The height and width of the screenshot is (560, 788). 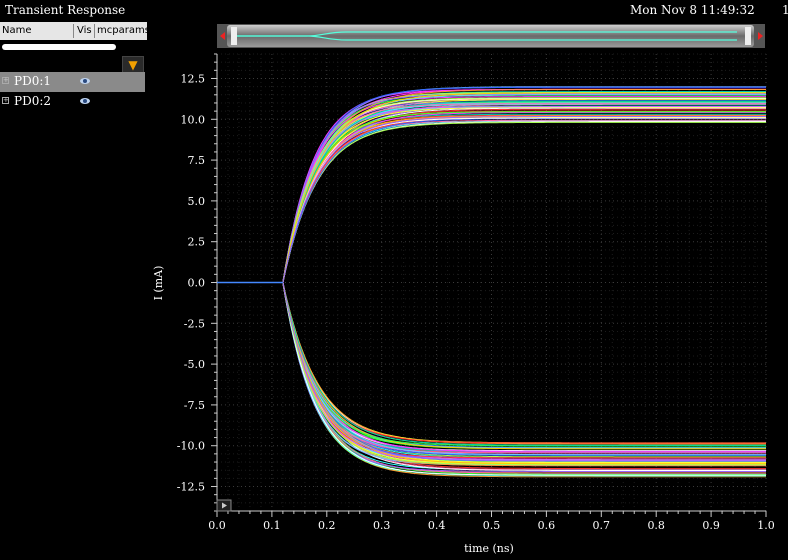 I want to click on signal-table-header: Name Vis mcparamse, so click(x=73, y=31).